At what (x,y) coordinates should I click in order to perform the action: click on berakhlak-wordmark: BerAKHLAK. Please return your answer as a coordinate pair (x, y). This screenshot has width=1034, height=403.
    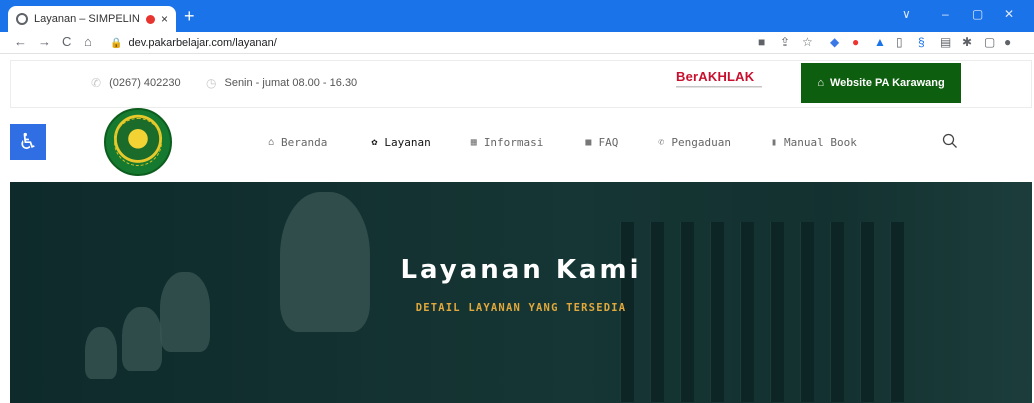
    Looking at the image, I should click on (715, 76).